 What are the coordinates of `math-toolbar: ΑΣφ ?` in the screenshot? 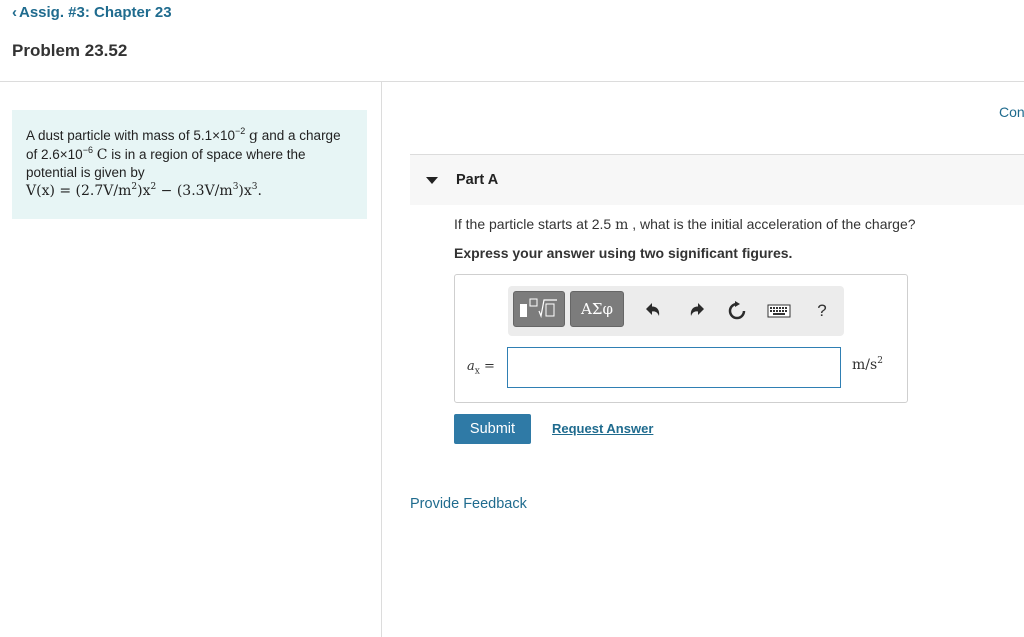 It's located at (676, 311).